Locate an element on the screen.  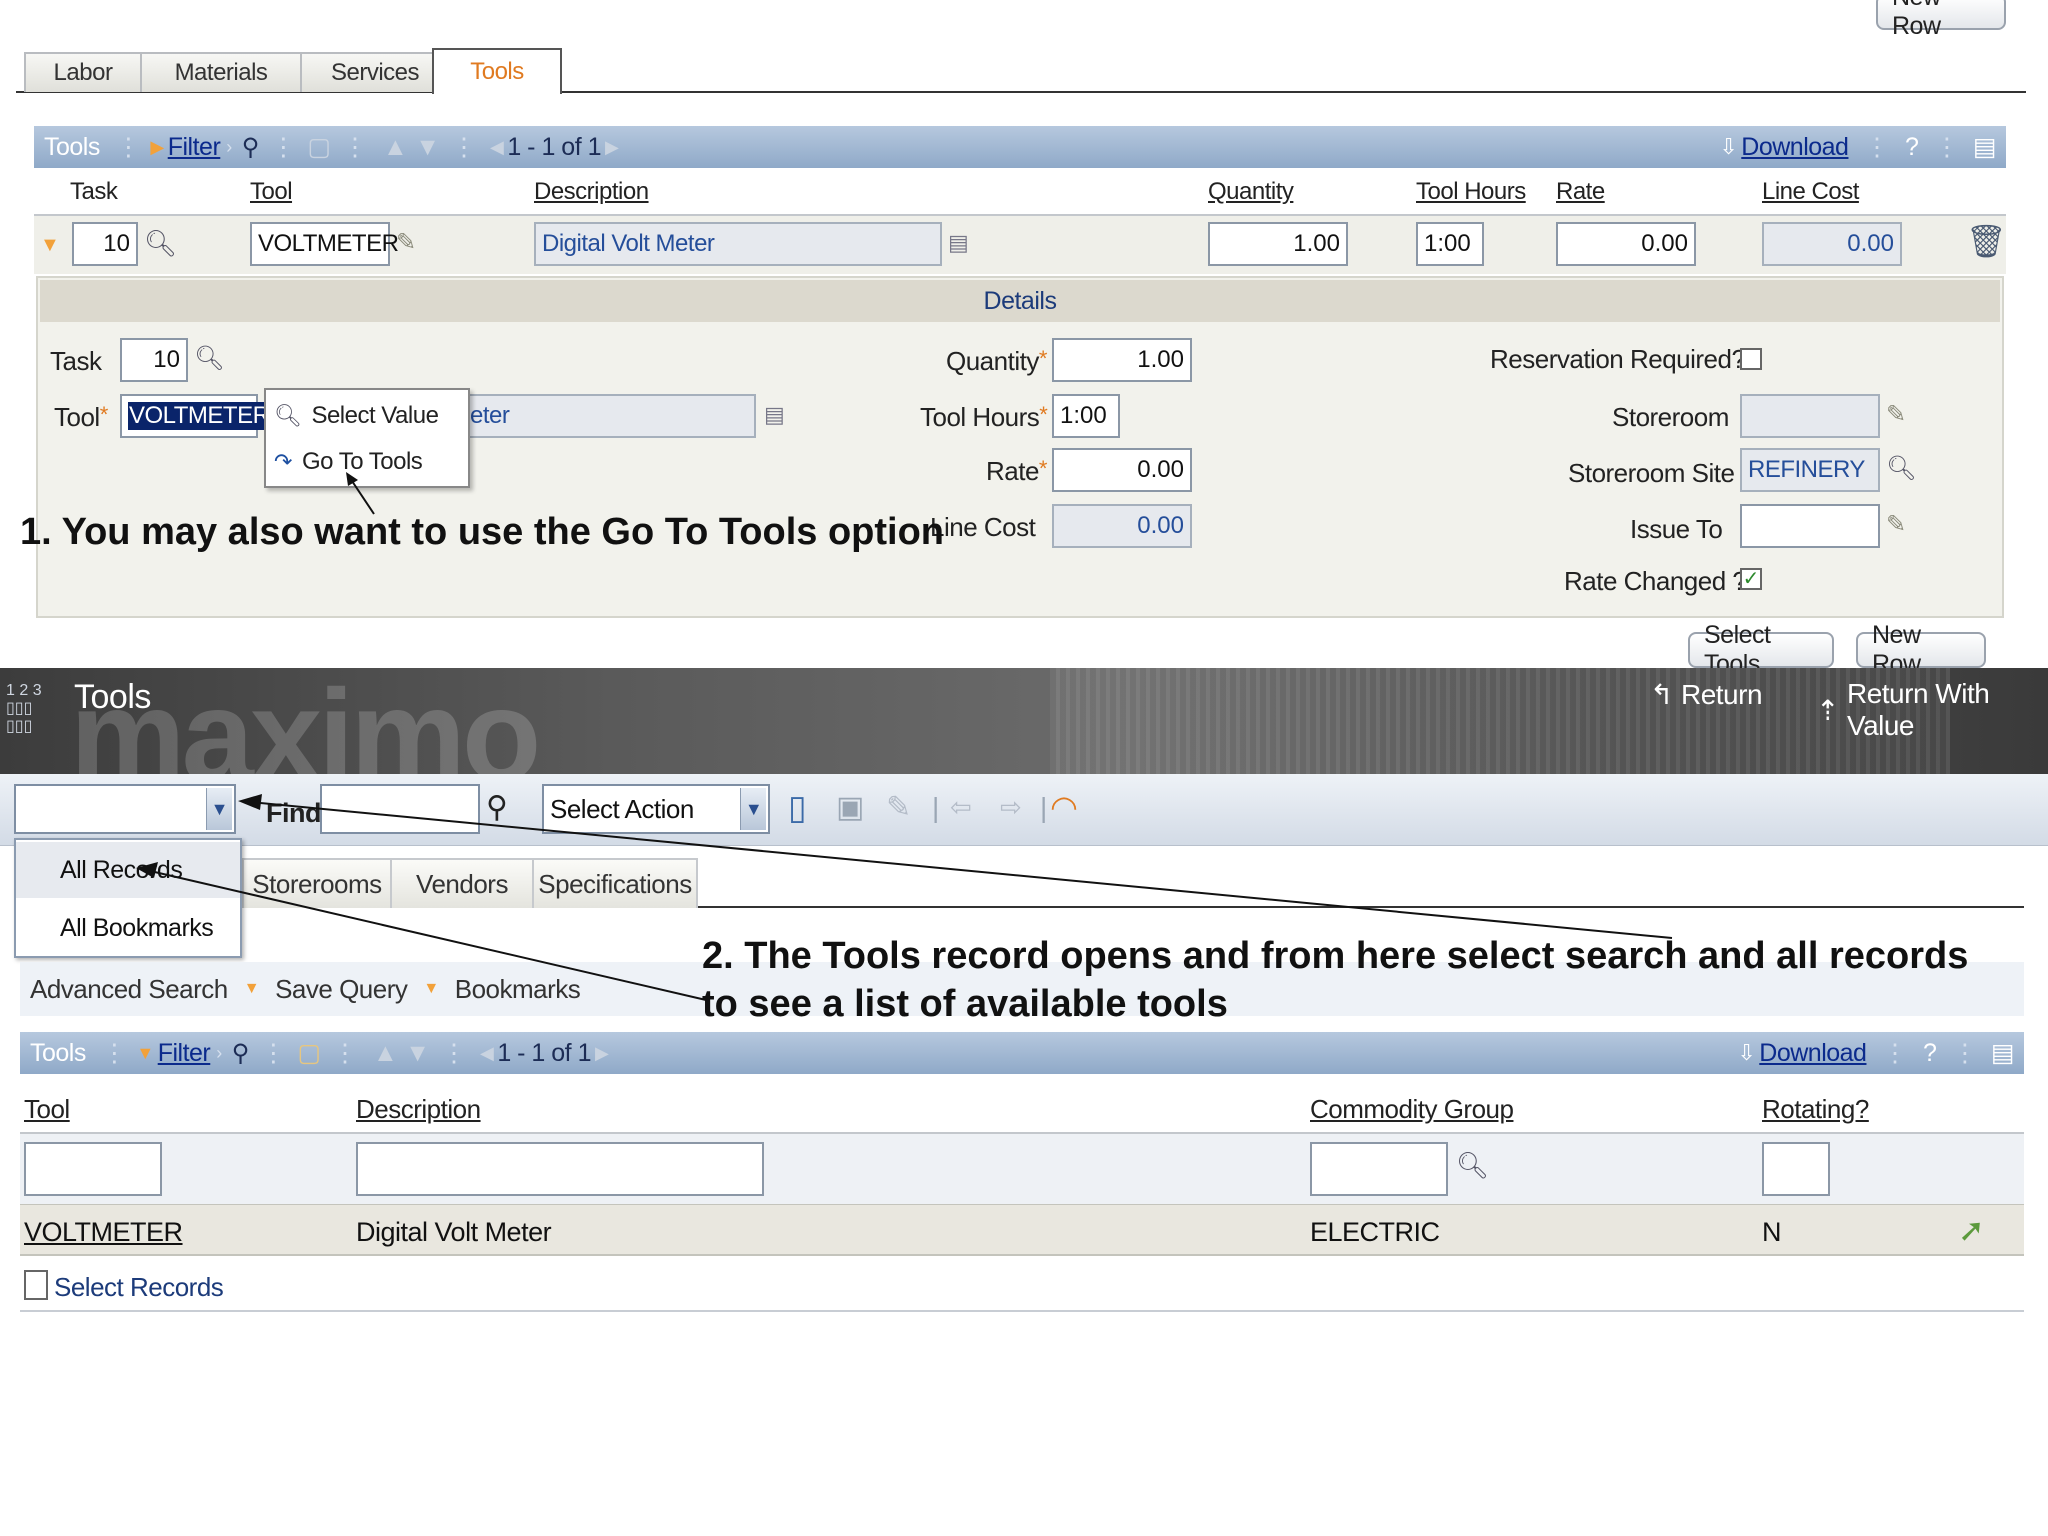
annotation-arrow-2b-line is located at coordinates (426, 935).